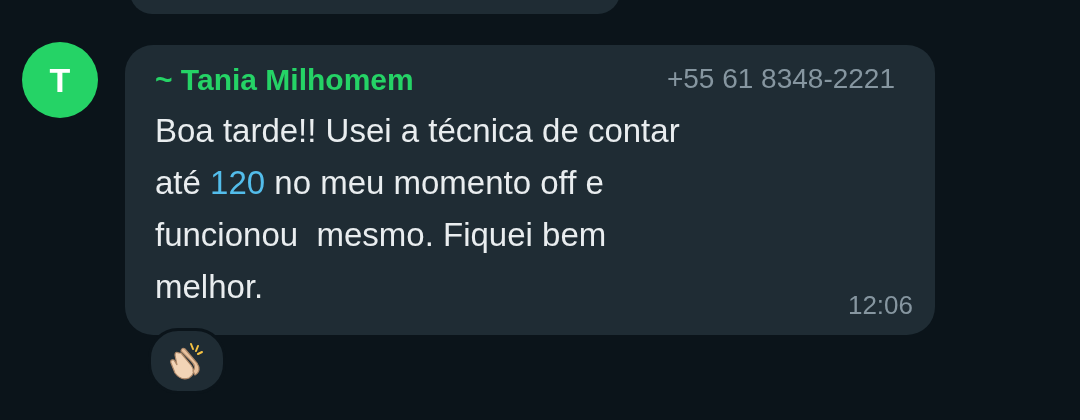  Describe the element at coordinates (880, 305) in the screenshot. I see `message-time: 12:06` at that location.